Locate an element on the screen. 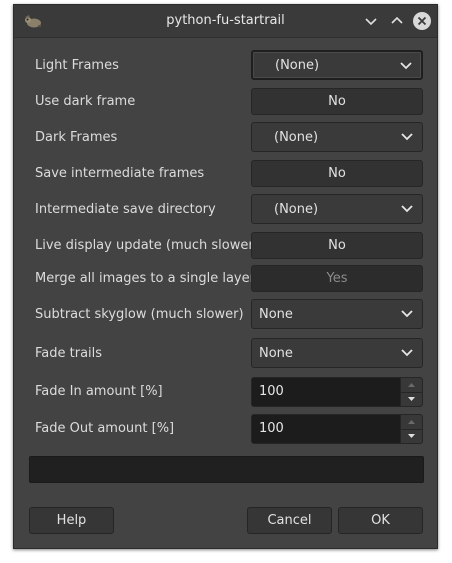 Image resolution: width=452 pixels, height=563 pixels. dark-frames-label: Dark Frames is located at coordinates (76, 137).